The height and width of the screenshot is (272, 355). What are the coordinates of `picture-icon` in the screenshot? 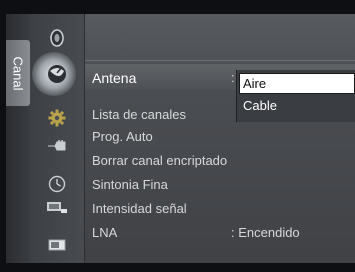 It's located at (57, 38).